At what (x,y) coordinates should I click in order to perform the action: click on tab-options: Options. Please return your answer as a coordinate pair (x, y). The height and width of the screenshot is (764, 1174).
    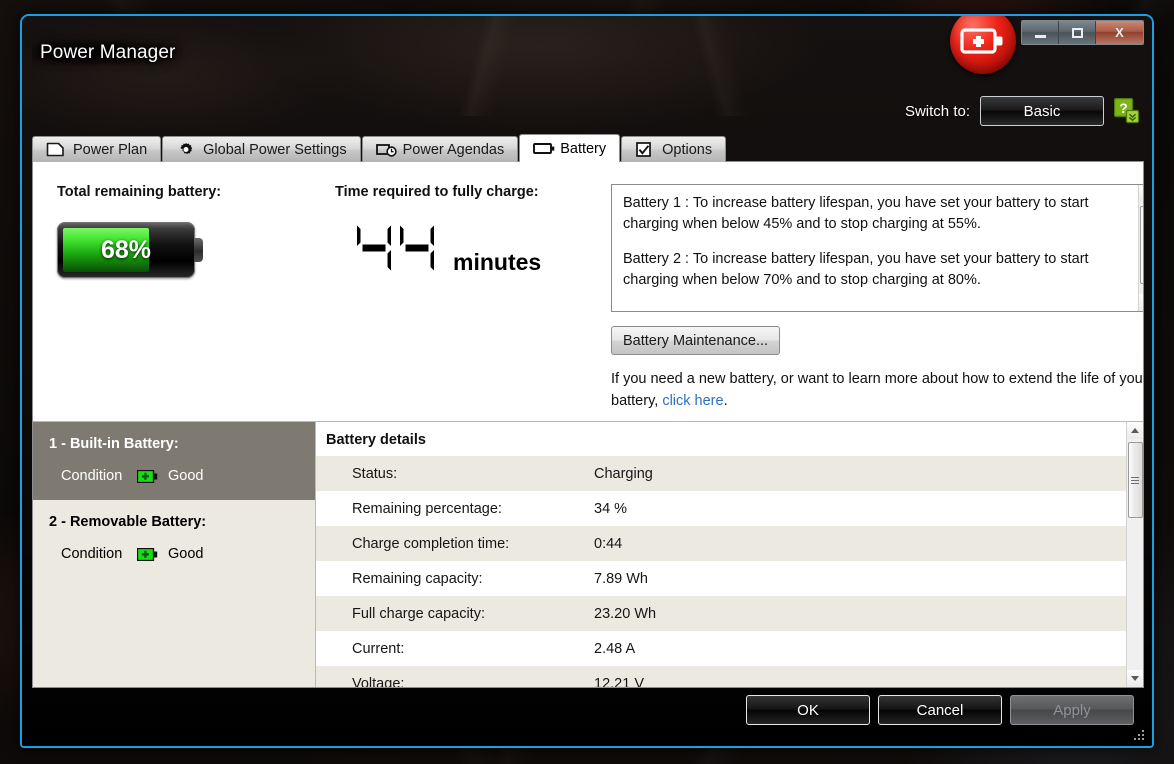
    Looking at the image, I should click on (674, 149).